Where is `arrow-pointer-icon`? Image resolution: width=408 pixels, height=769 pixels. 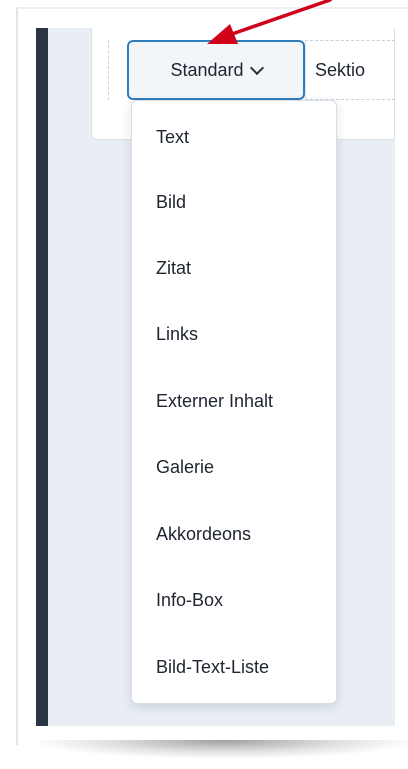
arrow-pointer-icon is located at coordinates (269, 22).